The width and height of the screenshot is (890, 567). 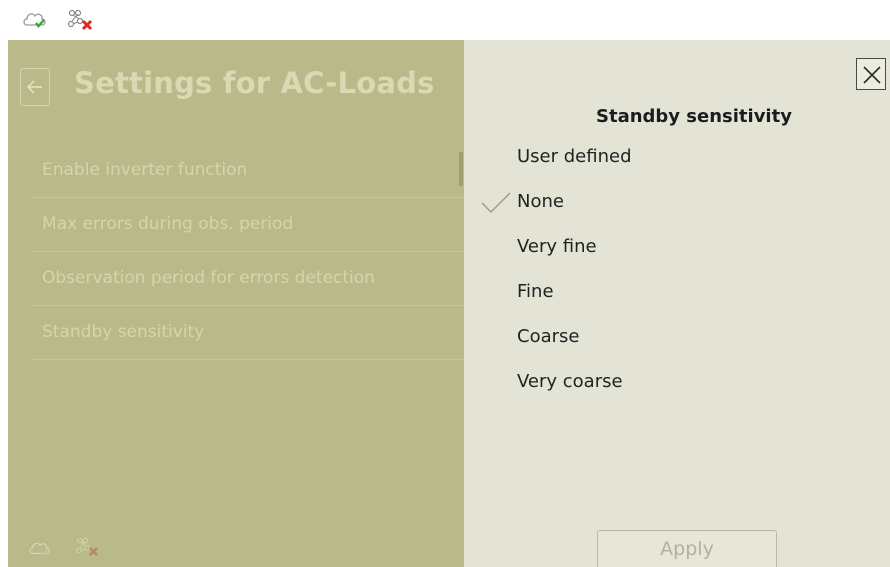 I want to click on settings-item-standby-sensitivity: Standby sensitivity, so click(x=248, y=333).